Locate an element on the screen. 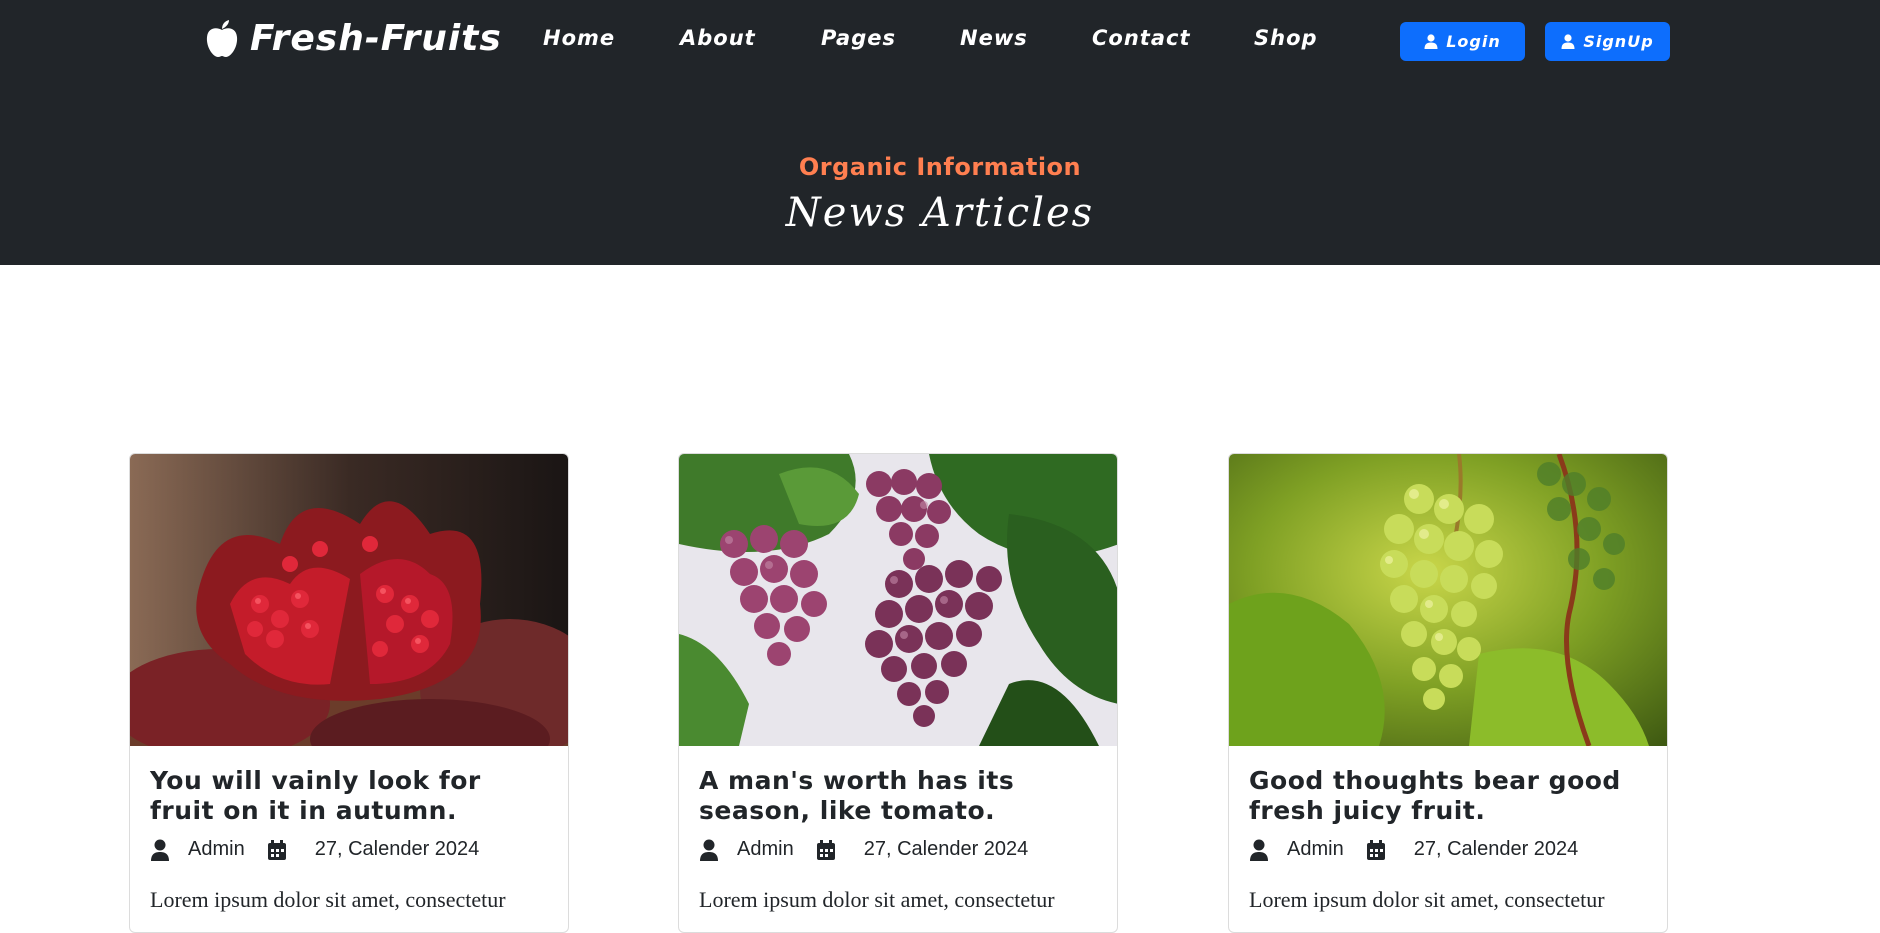 The width and height of the screenshot is (1880, 933). login-button: Login is located at coordinates (1462, 41).